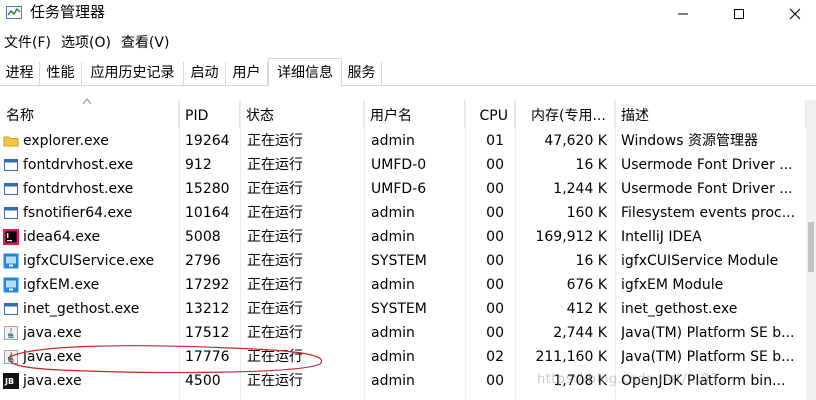 The height and width of the screenshot is (400, 816). Describe the element at coordinates (302, 114) in the screenshot. I see `column-header-status: 状态` at that location.